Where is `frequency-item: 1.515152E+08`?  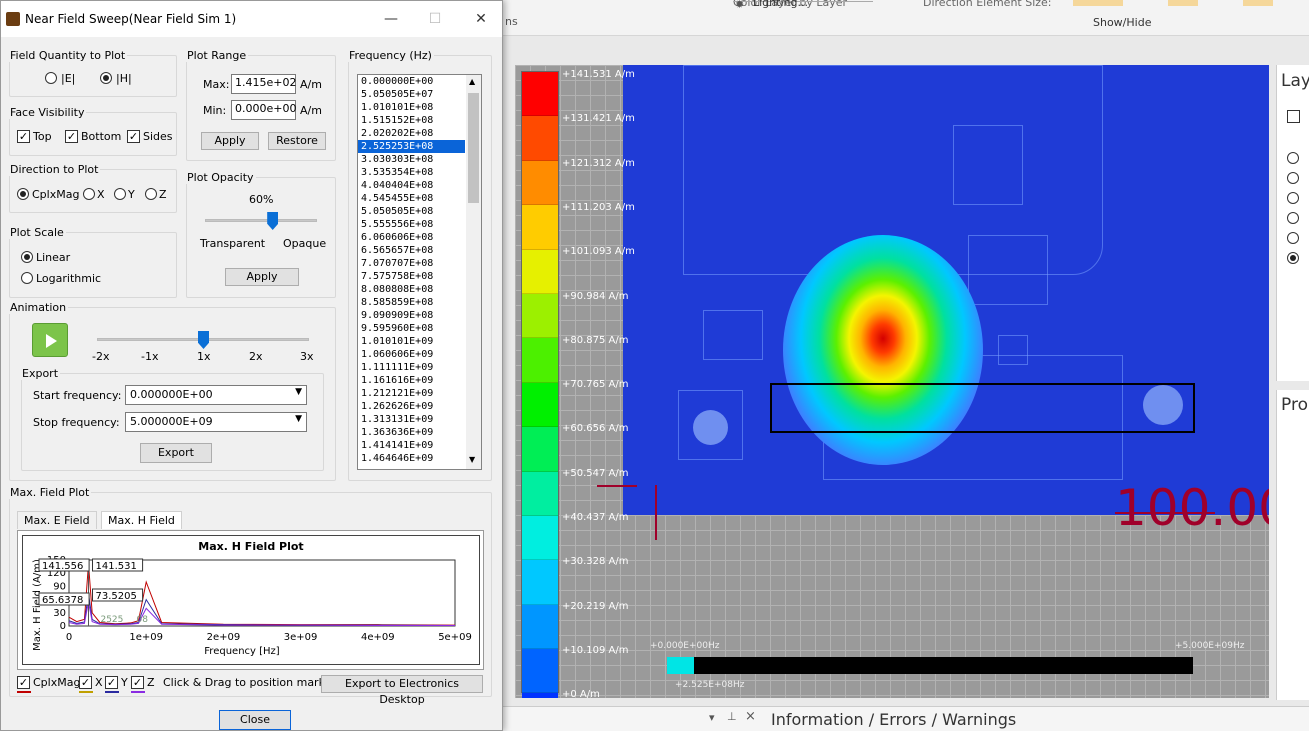
frequency-item: 1.515152E+08 is located at coordinates (411, 120).